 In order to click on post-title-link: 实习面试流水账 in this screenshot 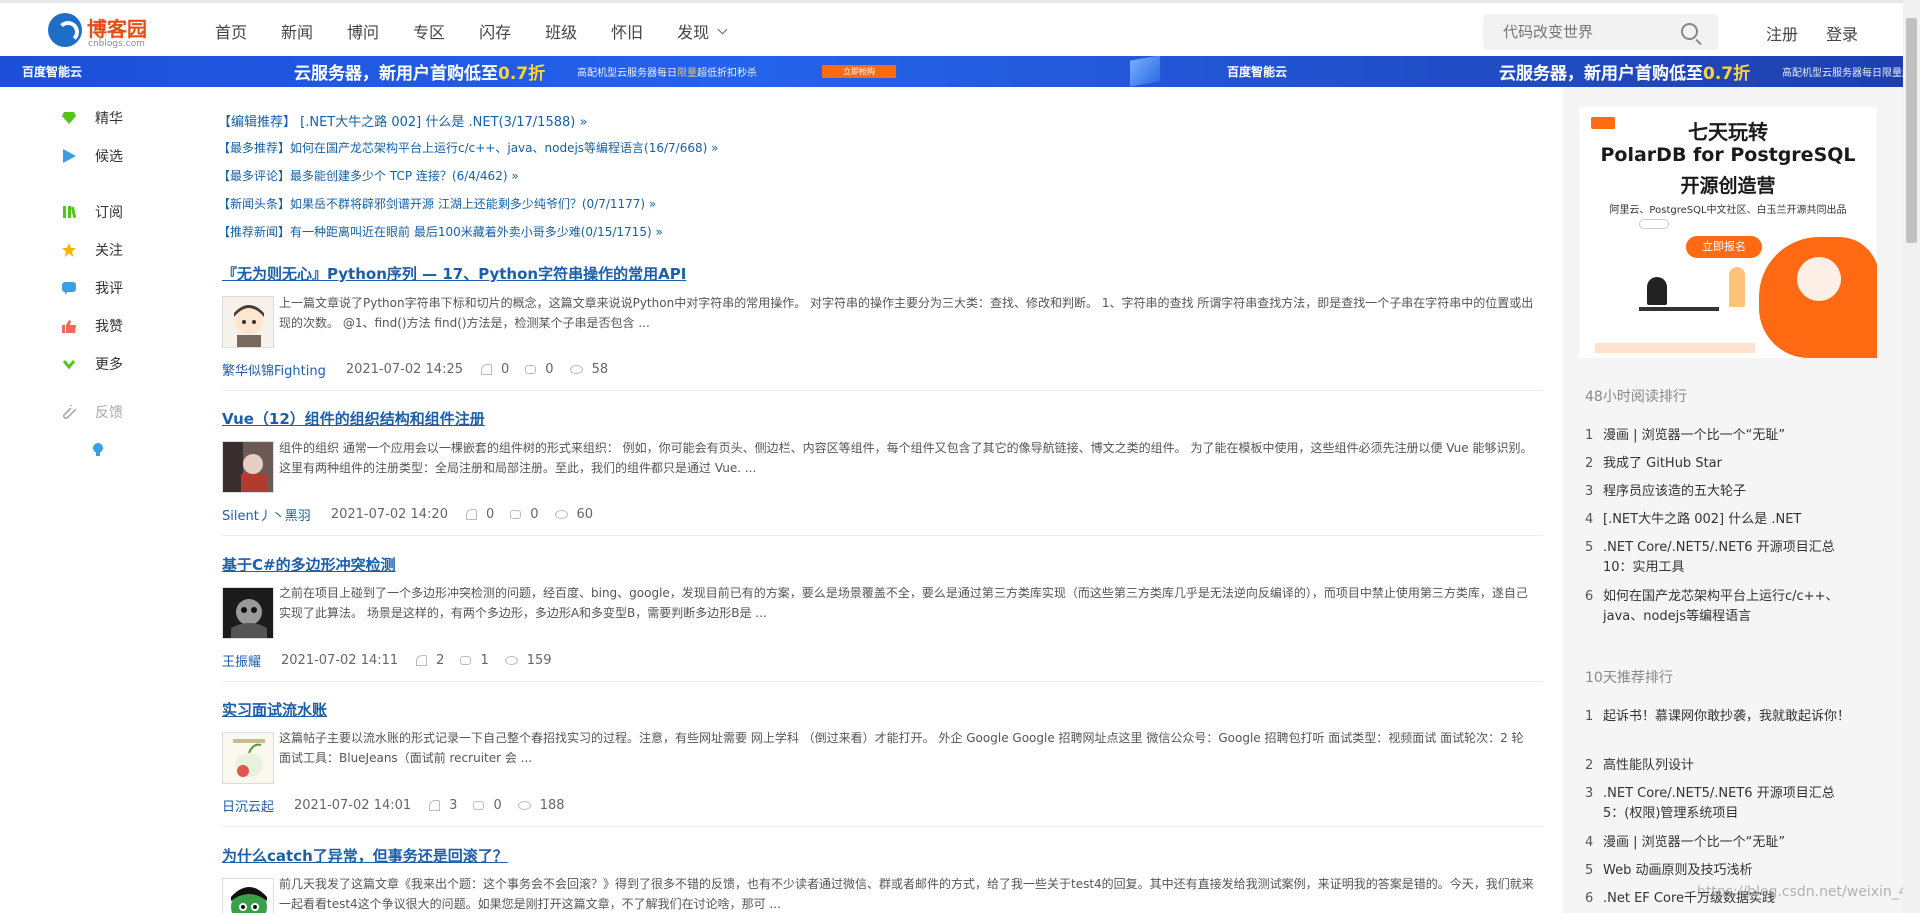, I will do `click(274, 709)`.